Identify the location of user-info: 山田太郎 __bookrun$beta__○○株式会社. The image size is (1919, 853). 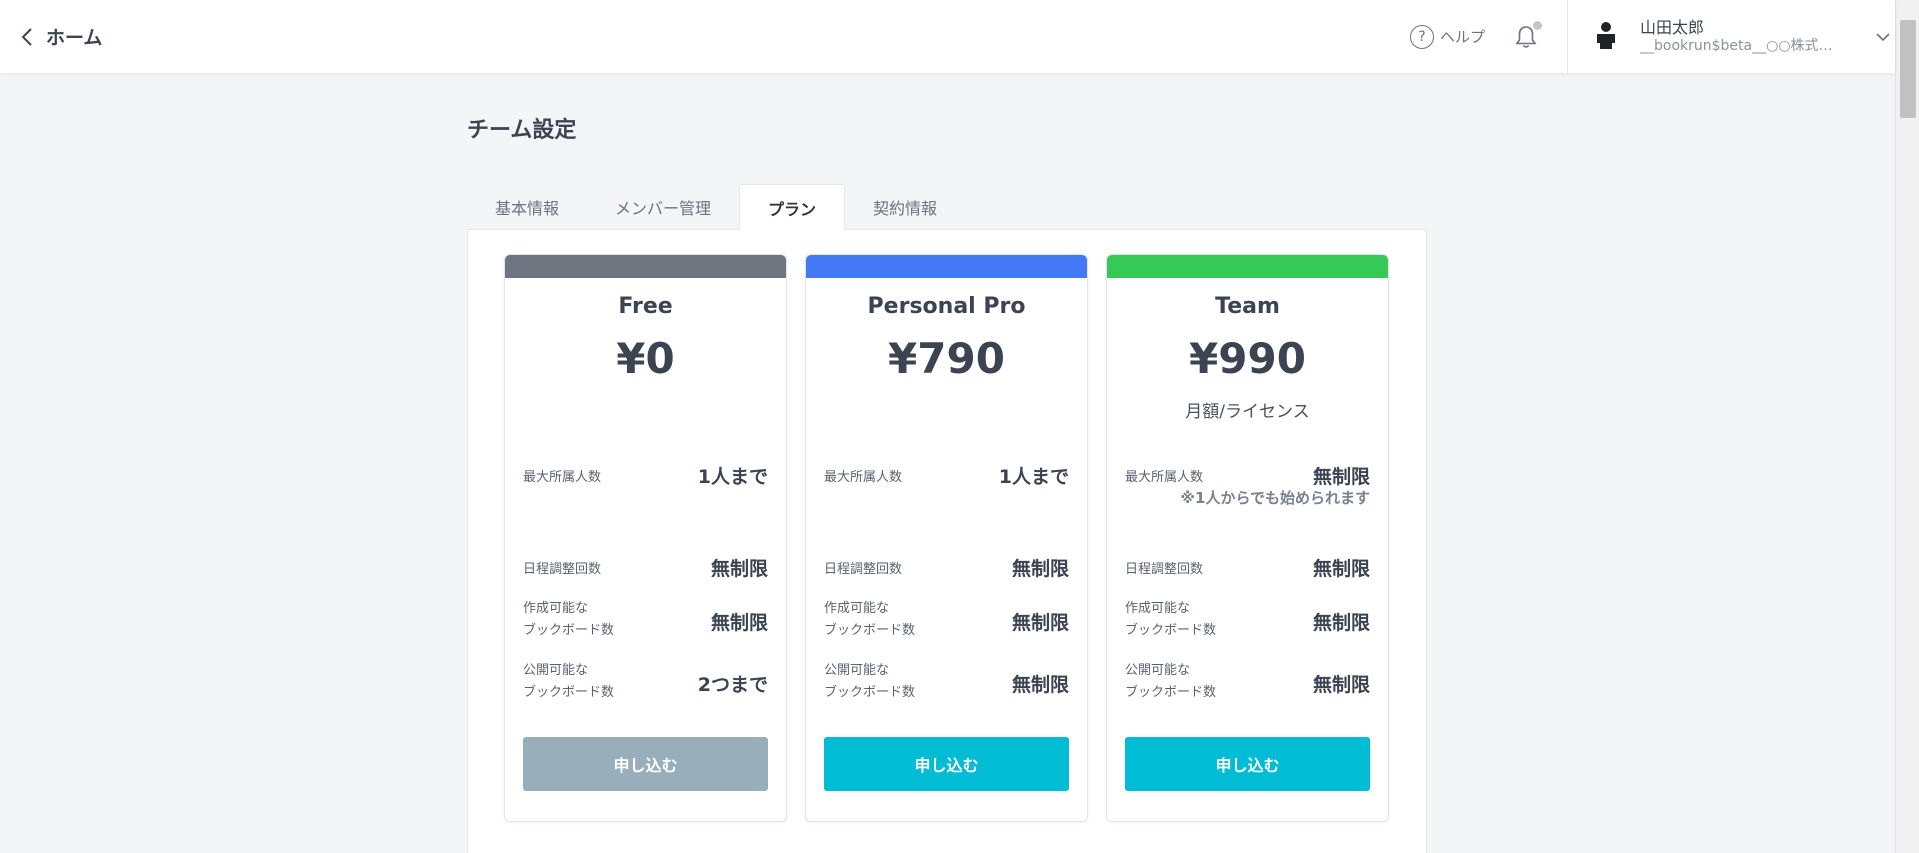
(1740, 36).